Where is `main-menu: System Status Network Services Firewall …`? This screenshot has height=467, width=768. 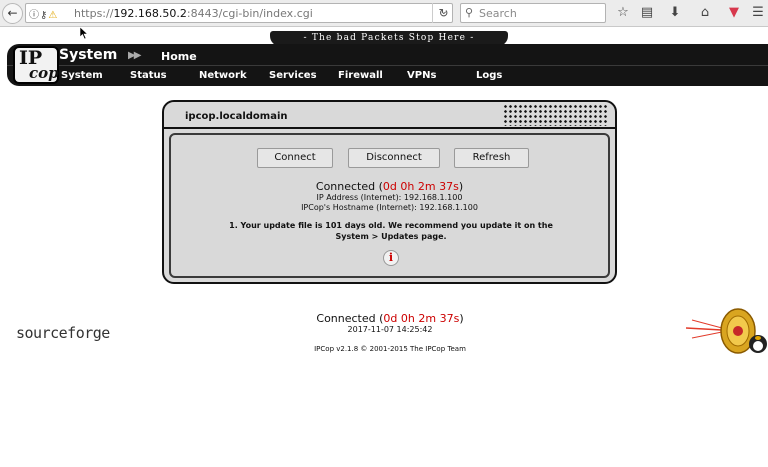
main-menu: System Status Network Services Firewall … is located at coordinates (387, 76).